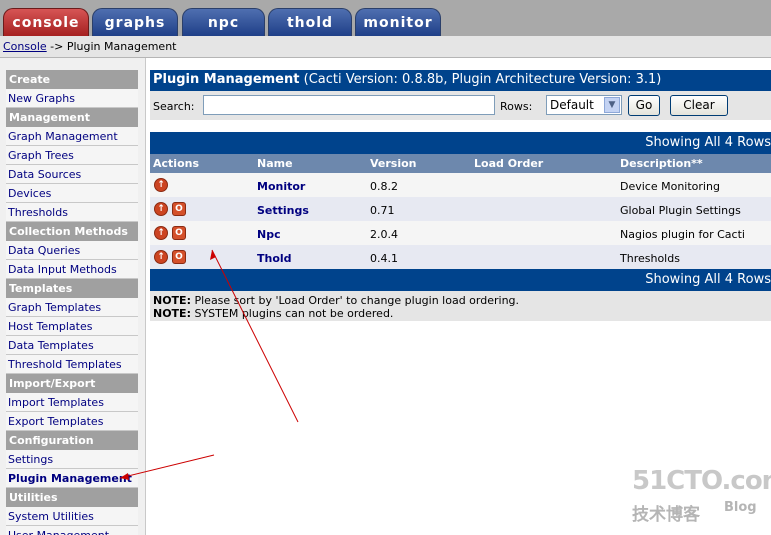 The image size is (771, 535). I want to click on sidebar-header-templates: Templates, so click(72, 288).